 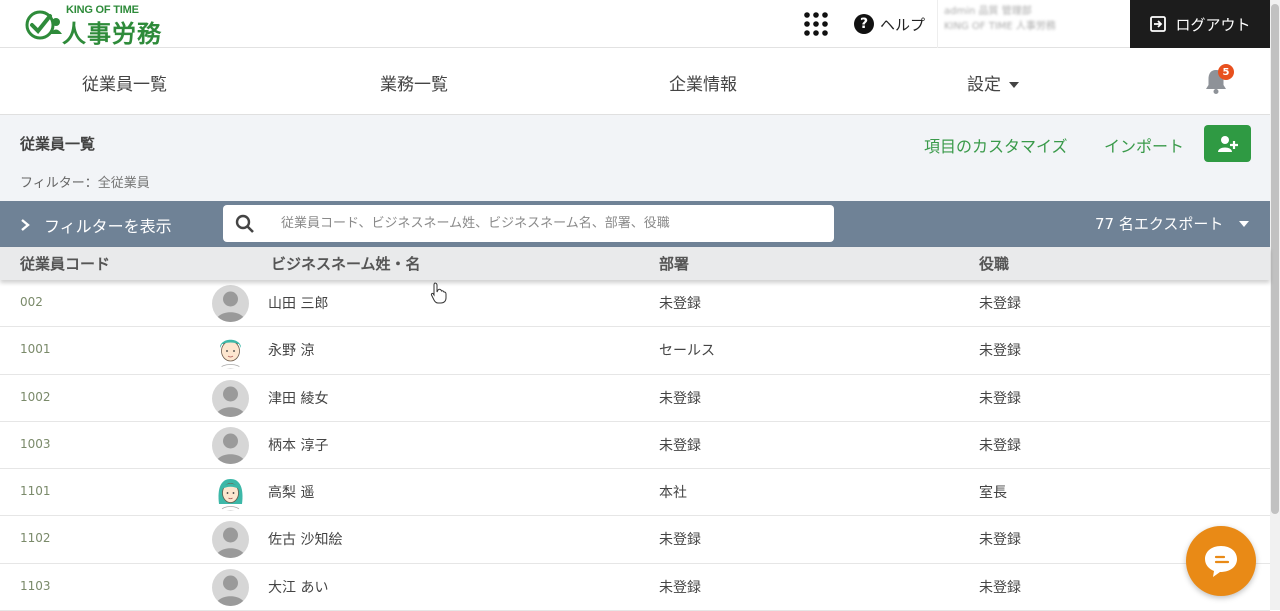 I want to click on page-scrollbar, so click(x=1275, y=305).